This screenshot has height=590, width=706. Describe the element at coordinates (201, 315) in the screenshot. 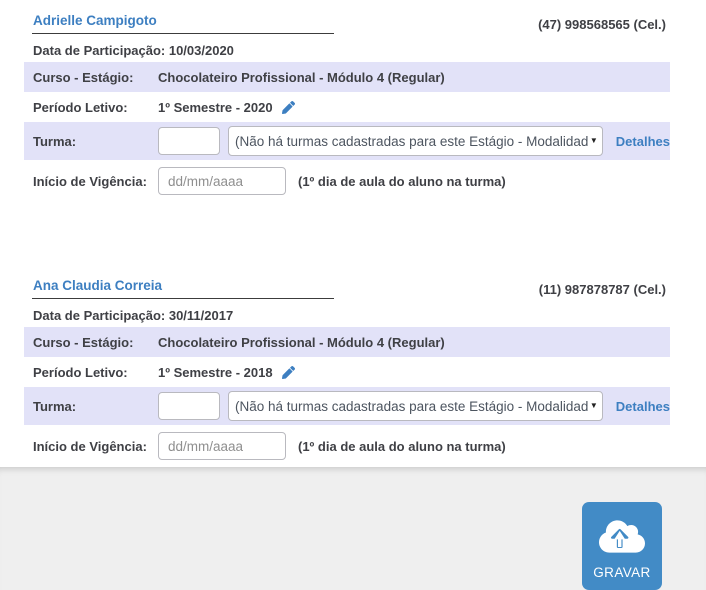

I see `participation-value: 30/11/2017` at that location.